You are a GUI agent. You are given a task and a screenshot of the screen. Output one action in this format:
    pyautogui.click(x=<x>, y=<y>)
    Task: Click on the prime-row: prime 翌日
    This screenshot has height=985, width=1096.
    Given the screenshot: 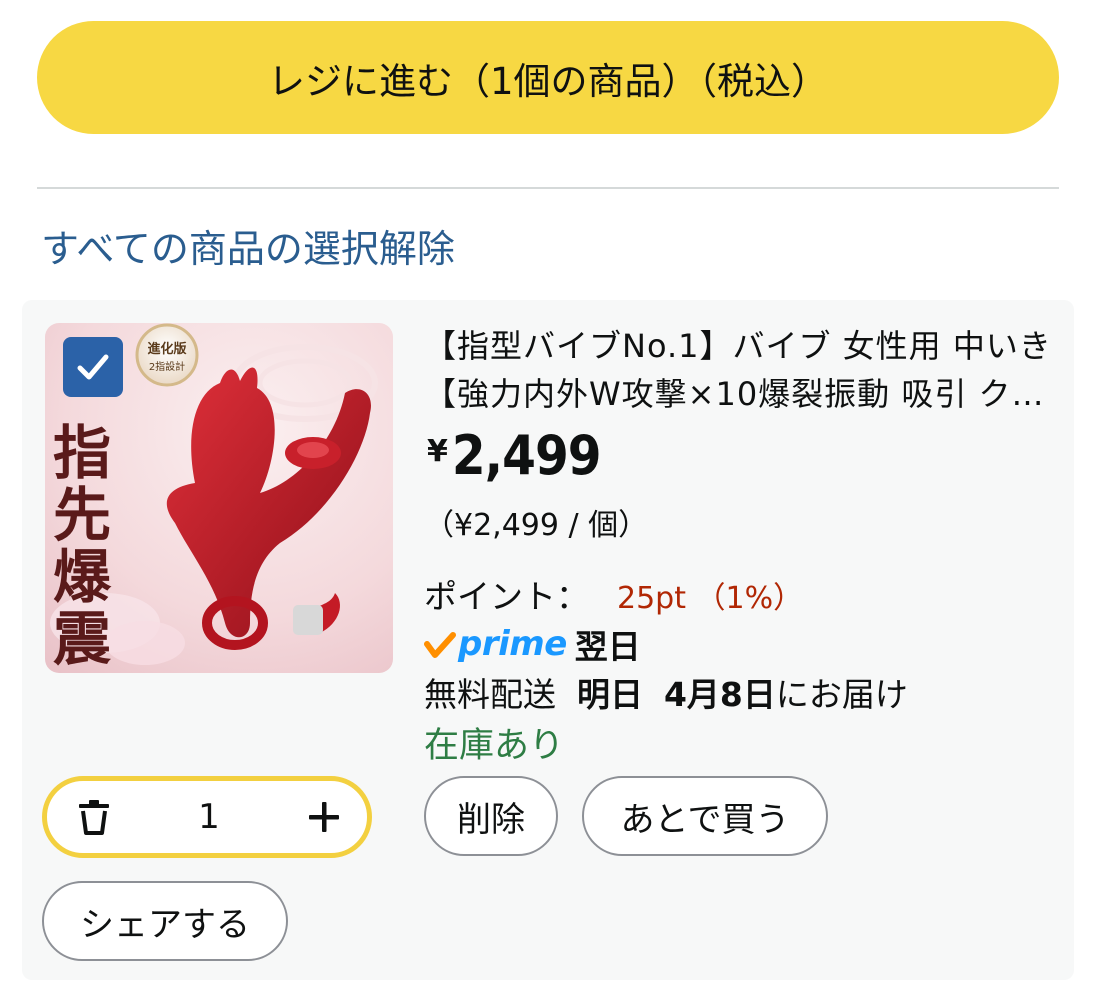 What is the action you would take?
    pyautogui.click(x=532, y=644)
    